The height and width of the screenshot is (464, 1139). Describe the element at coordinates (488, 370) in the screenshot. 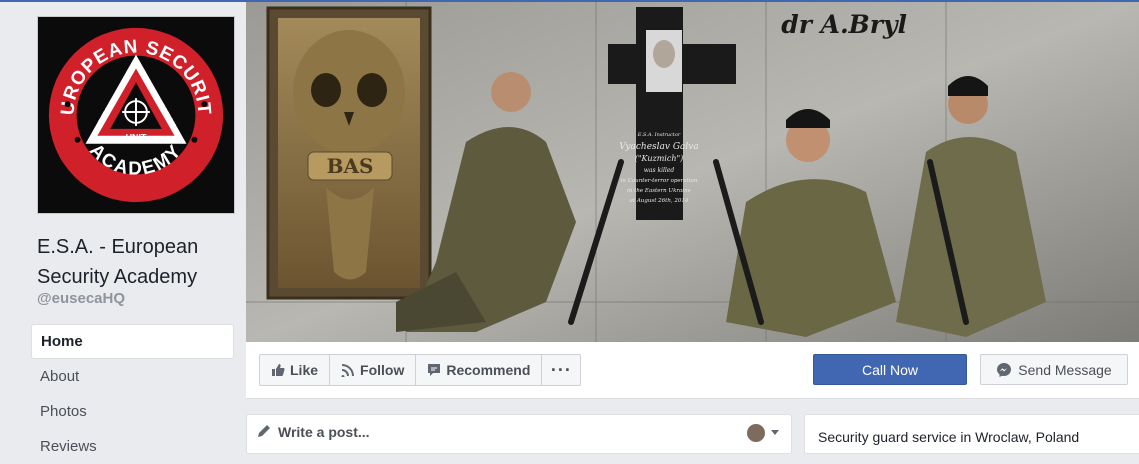

I see `recommend-label: Recommend` at that location.